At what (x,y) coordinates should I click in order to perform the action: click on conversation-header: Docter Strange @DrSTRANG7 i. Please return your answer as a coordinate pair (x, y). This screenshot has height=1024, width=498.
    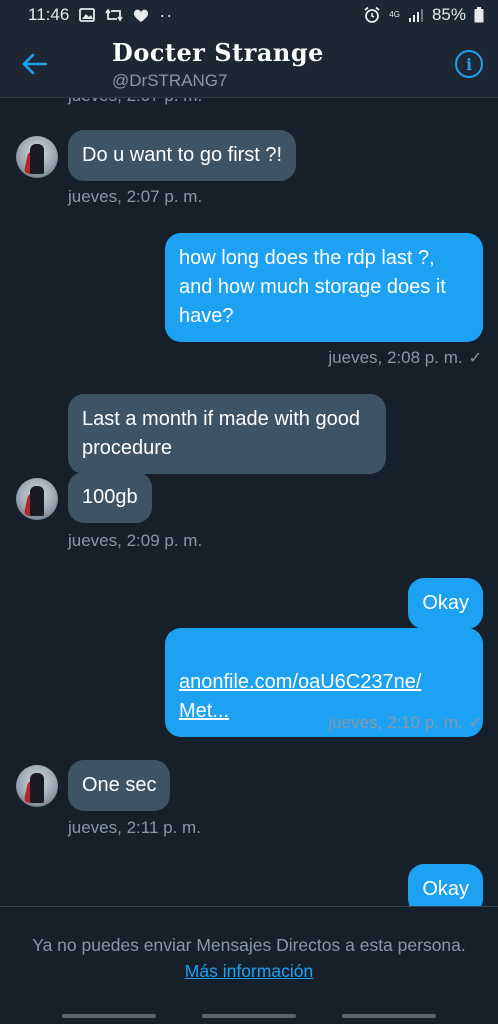
    Looking at the image, I should click on (249, 64).